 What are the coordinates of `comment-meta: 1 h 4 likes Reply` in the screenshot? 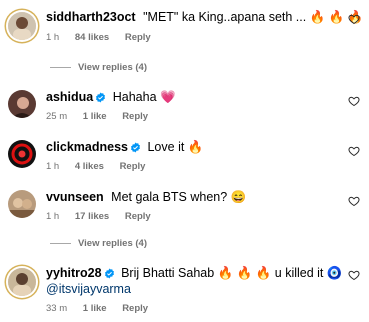 It's located at (102, 166).